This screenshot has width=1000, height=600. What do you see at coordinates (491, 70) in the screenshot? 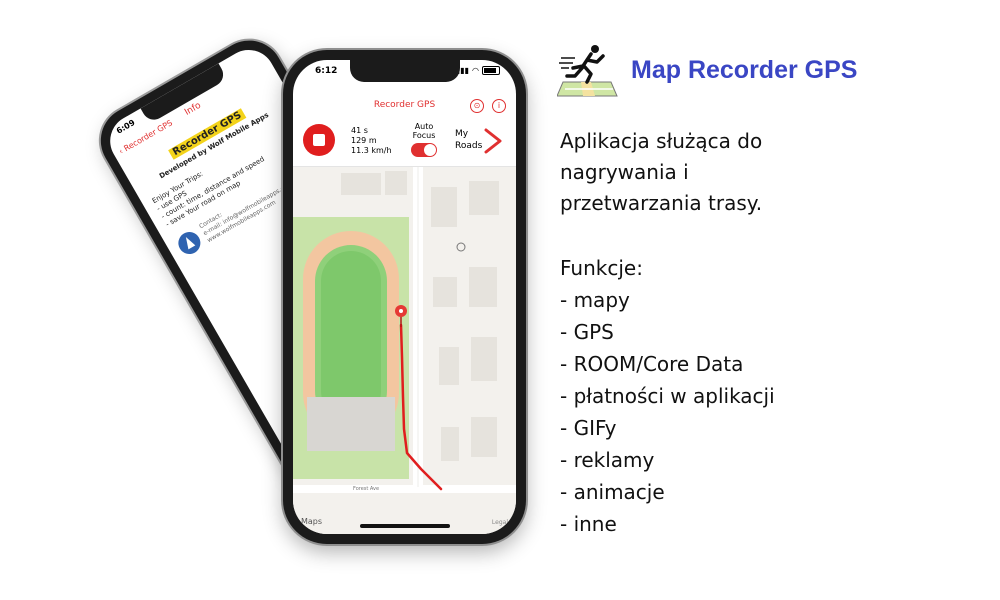
I see `battery-icon` at bounding box center [491, 70].